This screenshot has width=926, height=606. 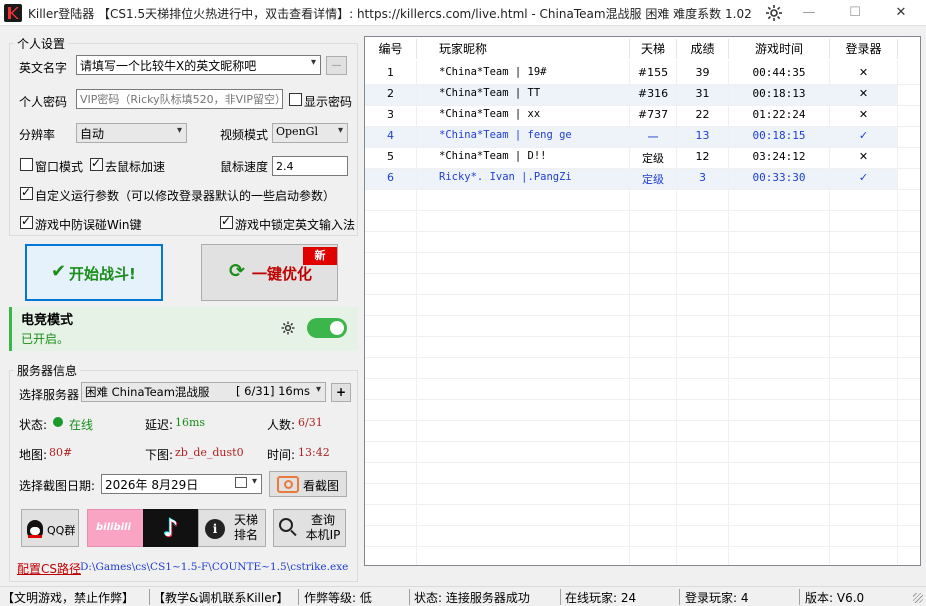 I want to click on table-row: 4 *China*Team | feng ge 一 13 00:18:15 ✓, so click(x=631, y=136).